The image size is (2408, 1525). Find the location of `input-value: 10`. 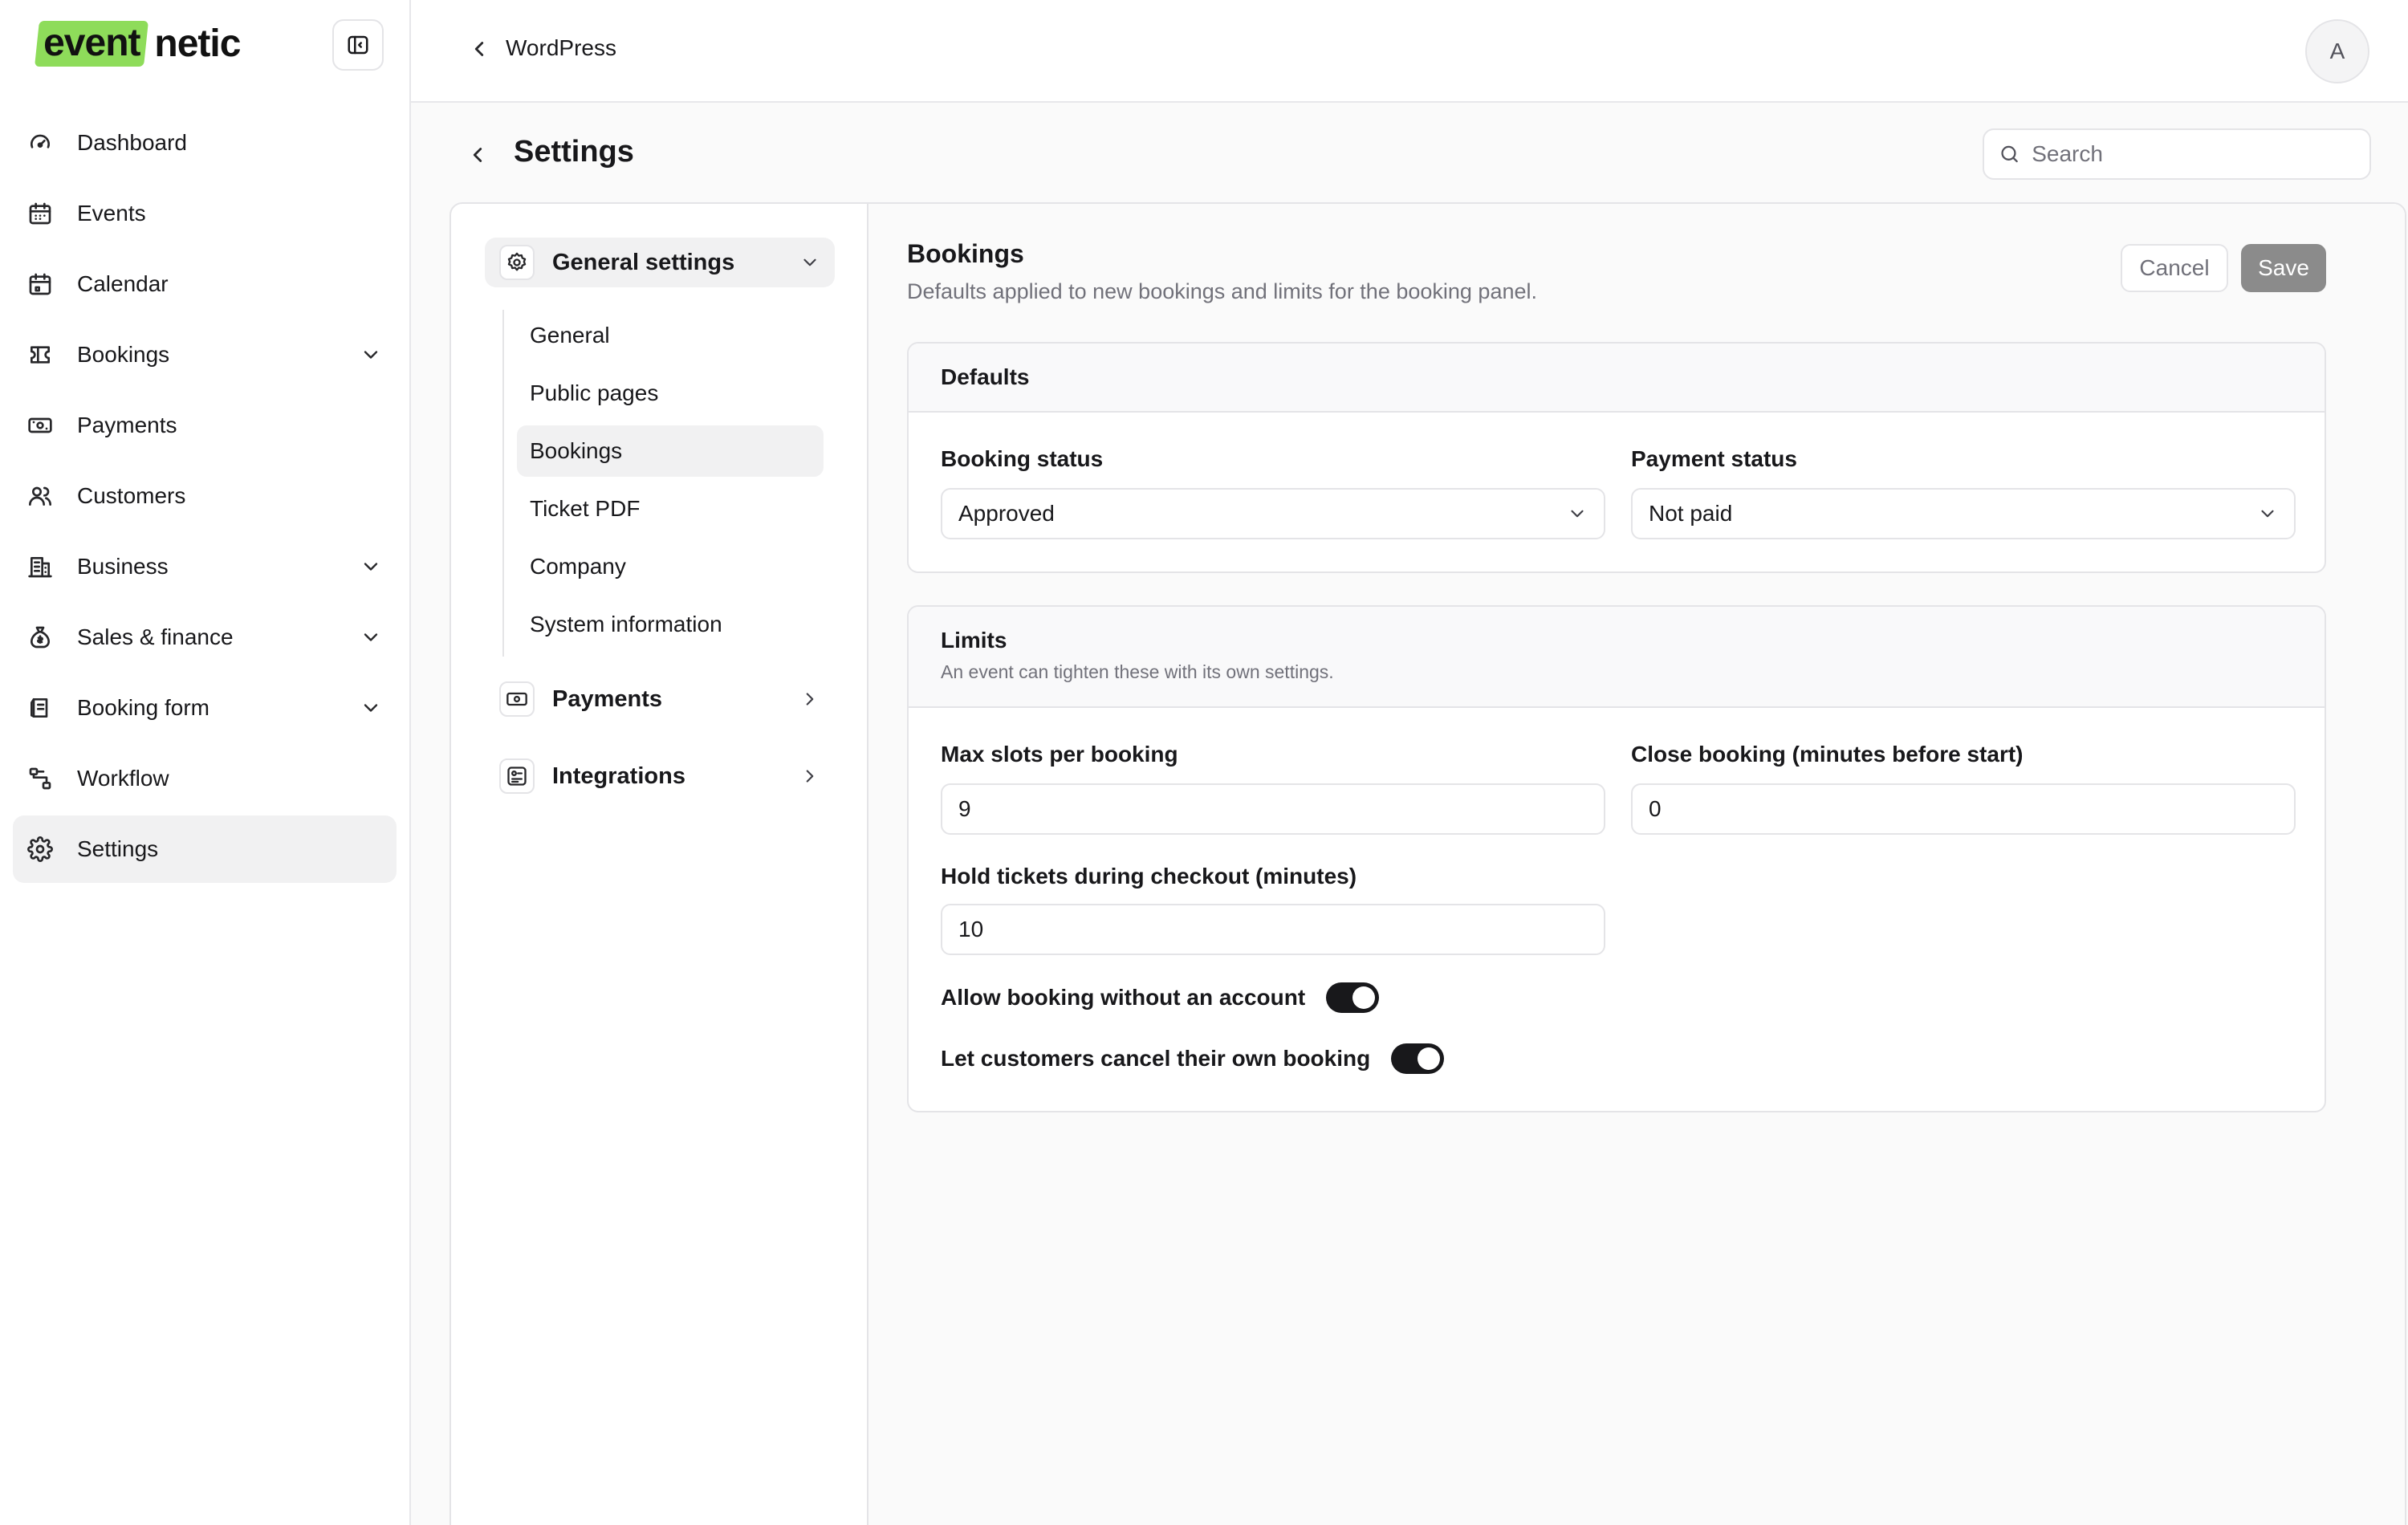

input-value: 10 is located at coordinates (971, 929).